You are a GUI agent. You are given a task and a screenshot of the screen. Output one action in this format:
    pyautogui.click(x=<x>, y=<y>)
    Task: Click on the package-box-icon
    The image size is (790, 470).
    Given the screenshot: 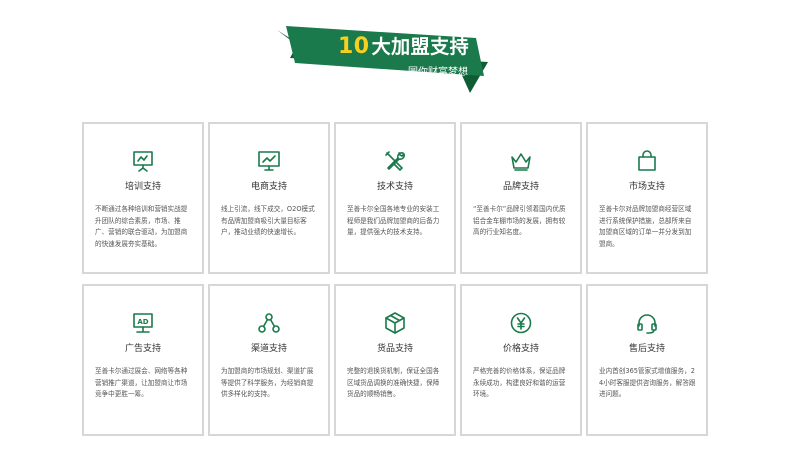 What is the action you would take?
    pyautogui.click(x=395, y=323)
    